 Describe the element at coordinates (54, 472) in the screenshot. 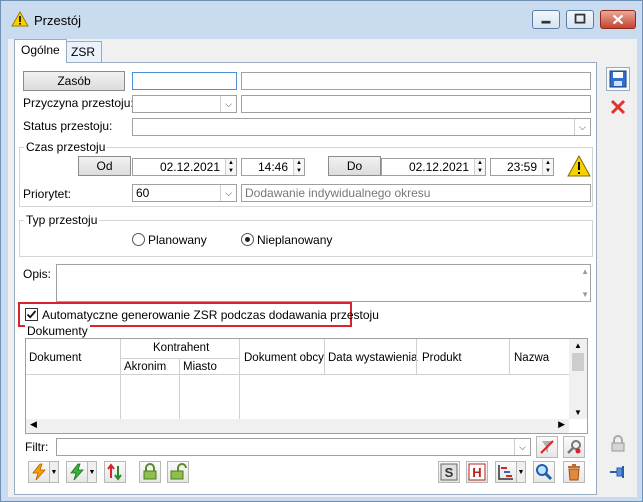

I see `add-document-dropdown: ▼` at that location.